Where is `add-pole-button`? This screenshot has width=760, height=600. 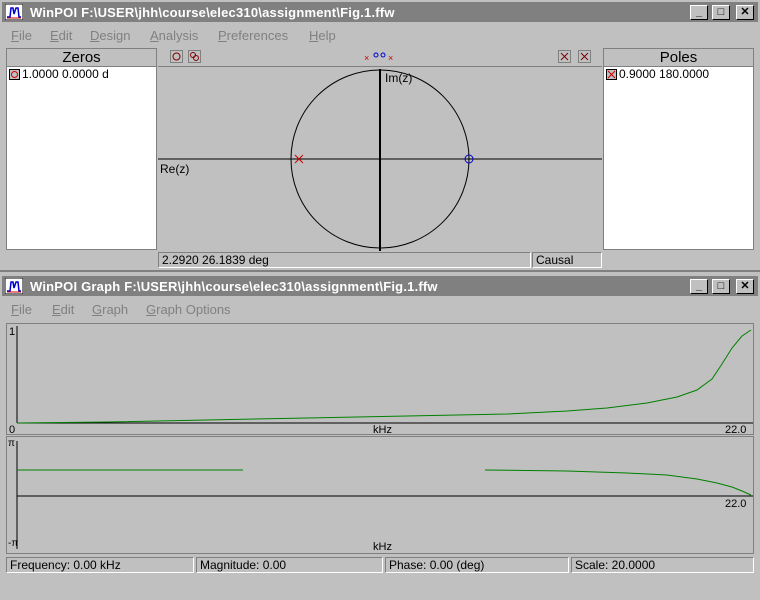 add-pole-button is located at coordinates (564, 56).